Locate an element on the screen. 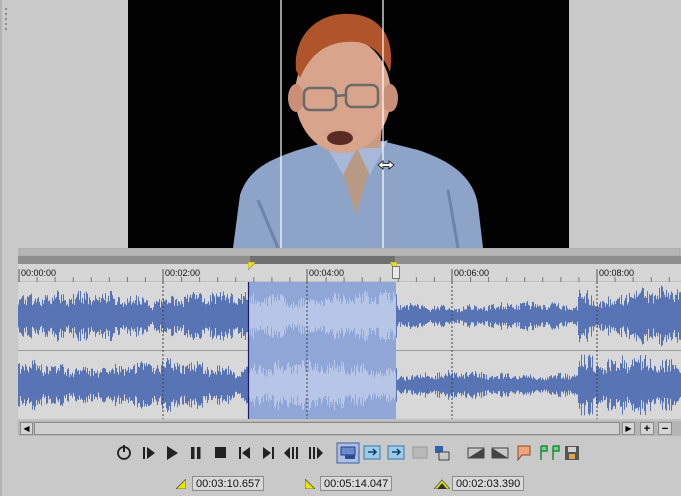  selection-start-icon is located at coordinates (181, 483).